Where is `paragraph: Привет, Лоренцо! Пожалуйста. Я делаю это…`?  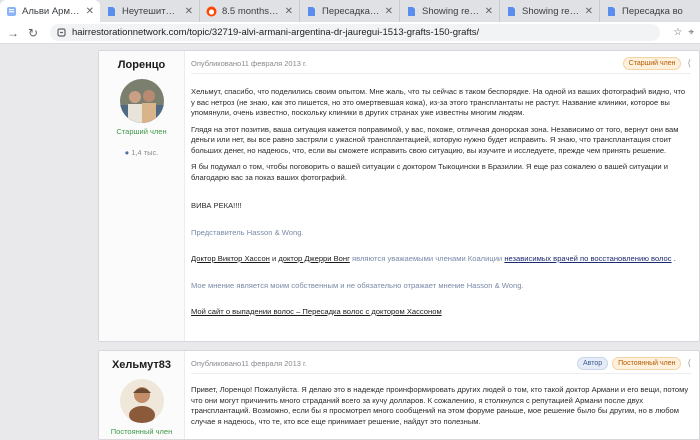
paragraph: Привет, Лоренцо! Пожалуйста. Я делаю это… is located at coordinates (440, 405).